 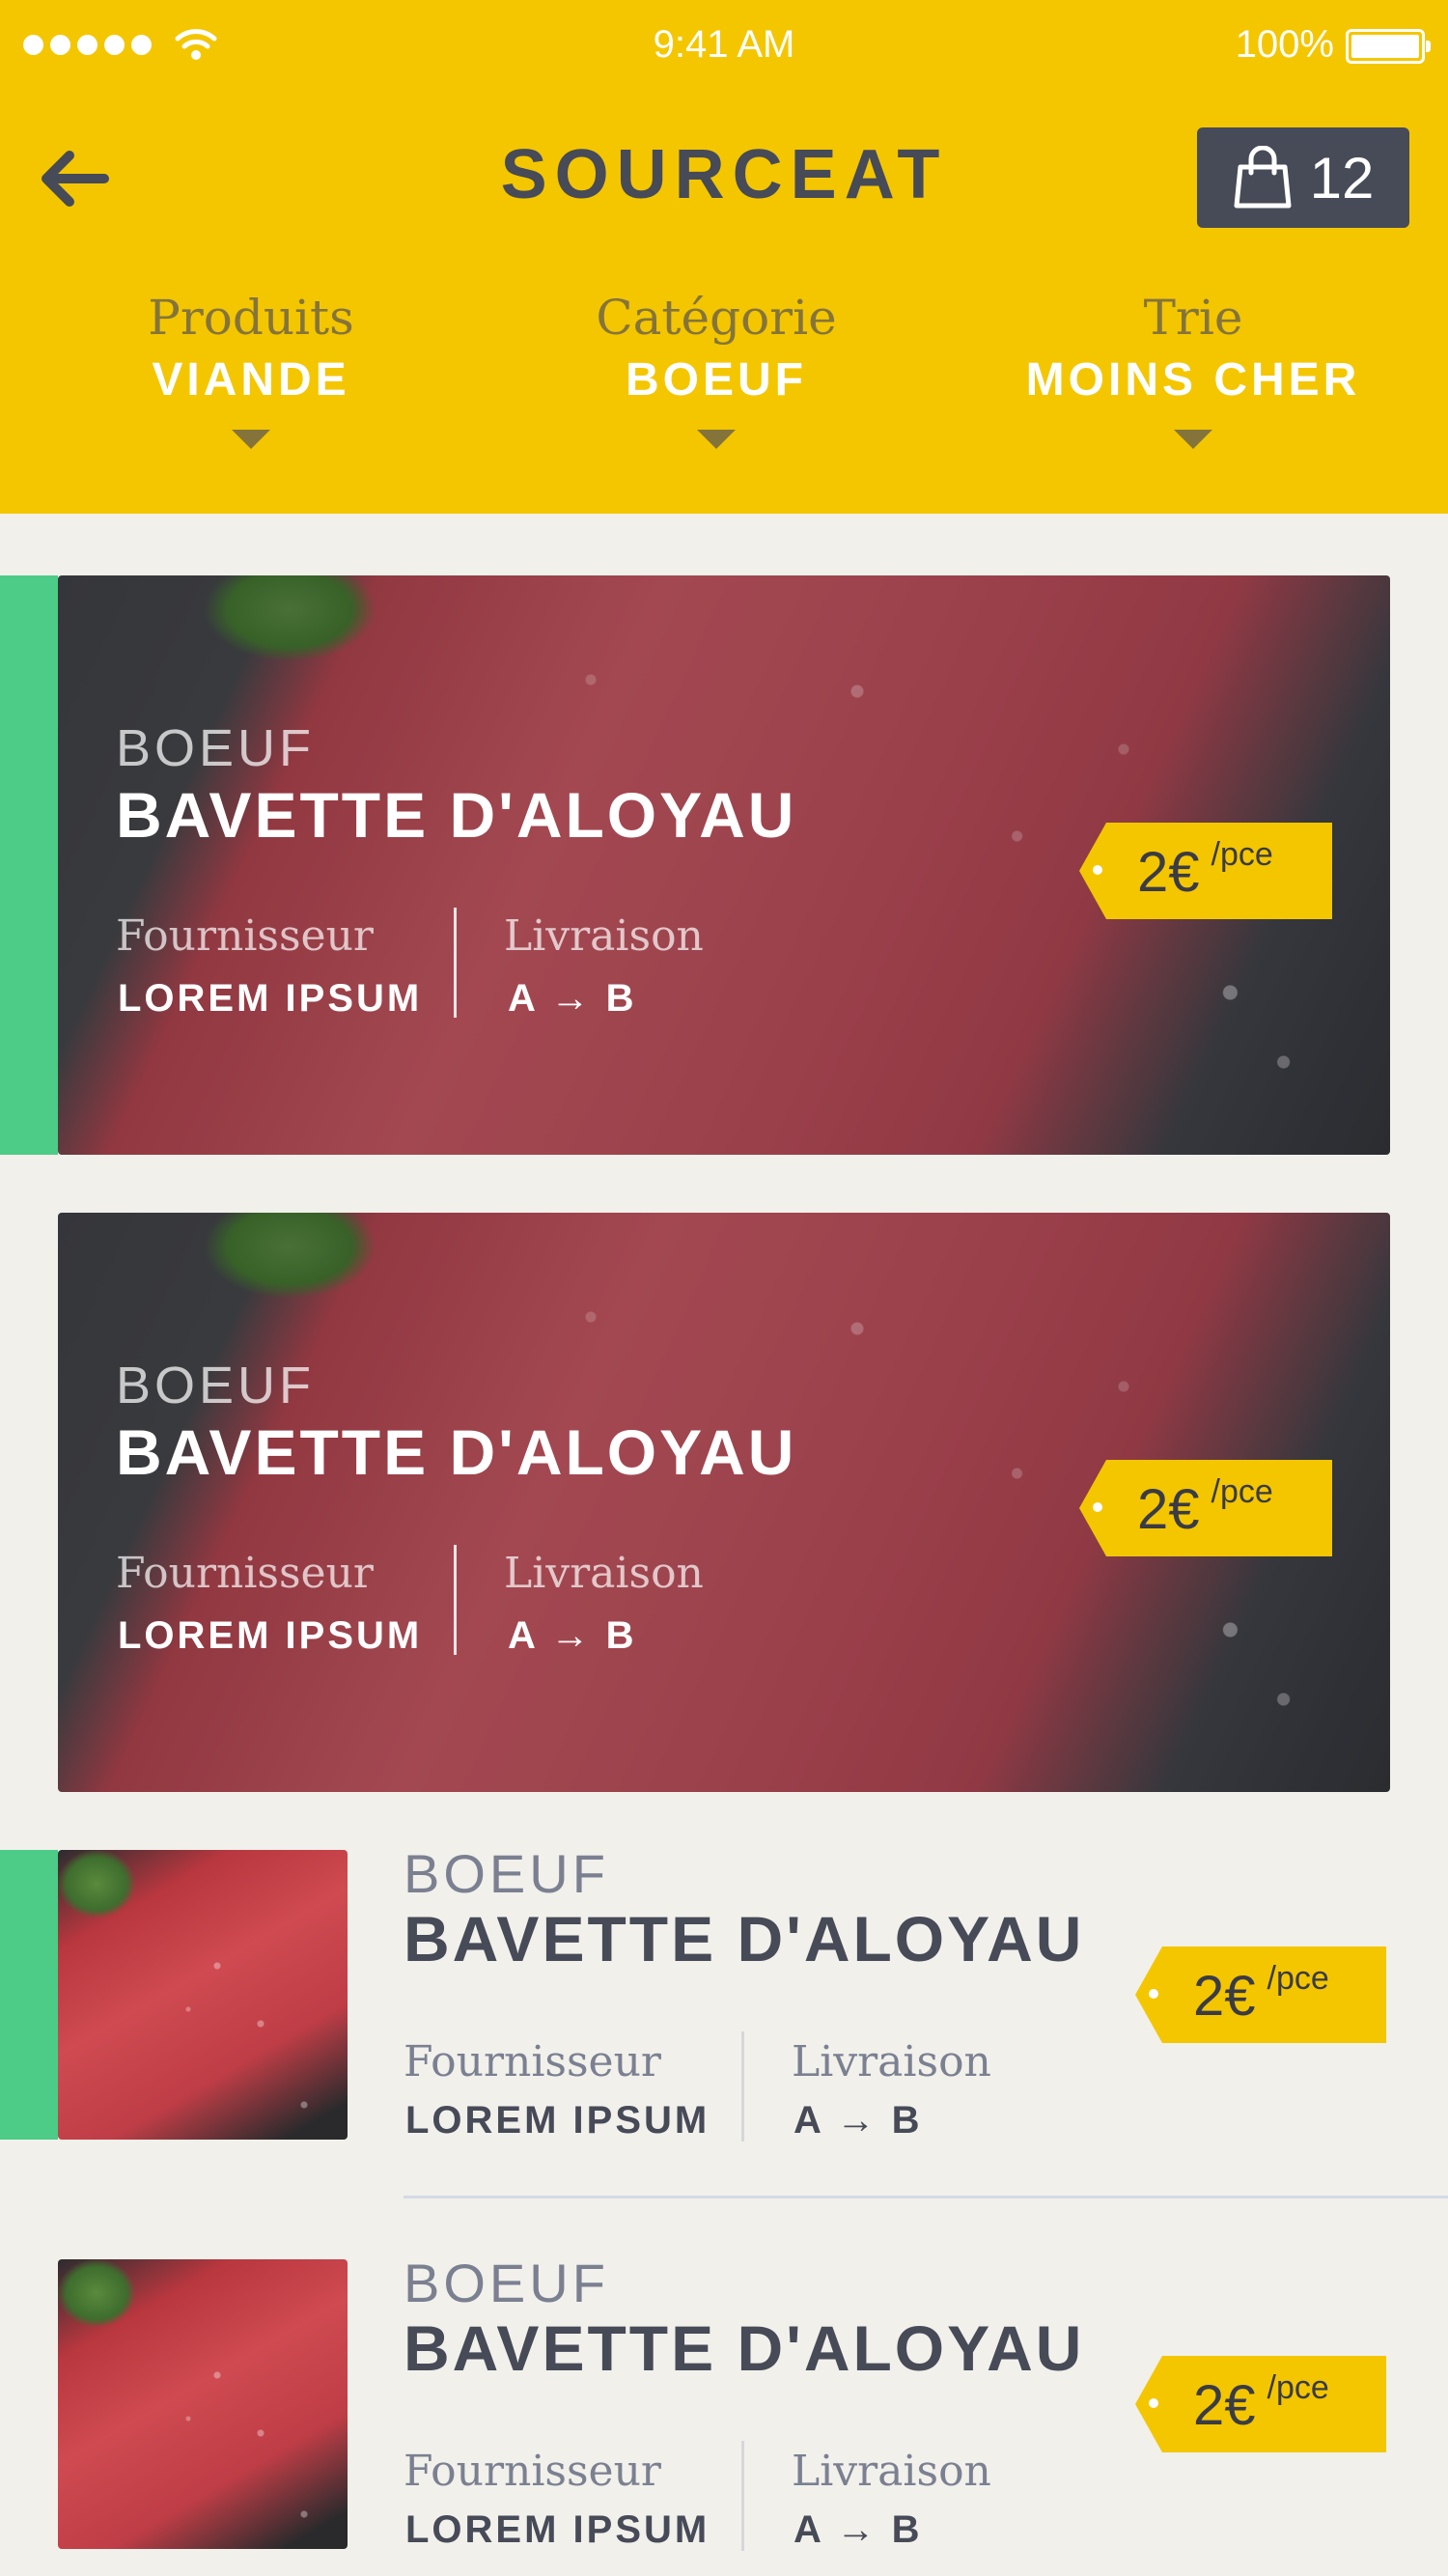 I want to click on filter-products-value: VIANDE, so click(x=251, y=380).